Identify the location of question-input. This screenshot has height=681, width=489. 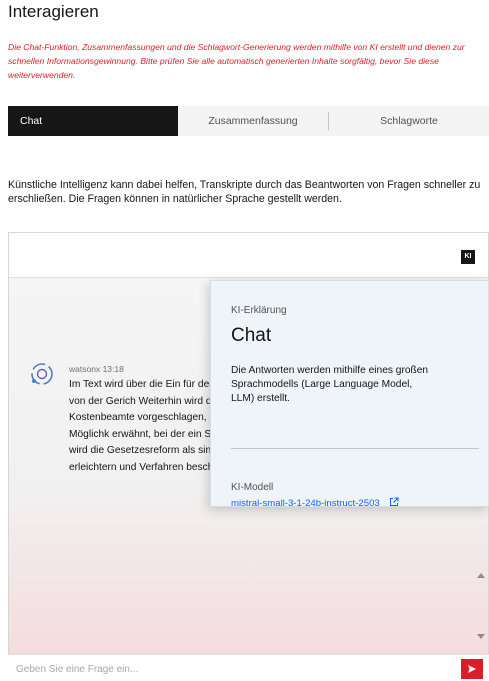
(231, 669).